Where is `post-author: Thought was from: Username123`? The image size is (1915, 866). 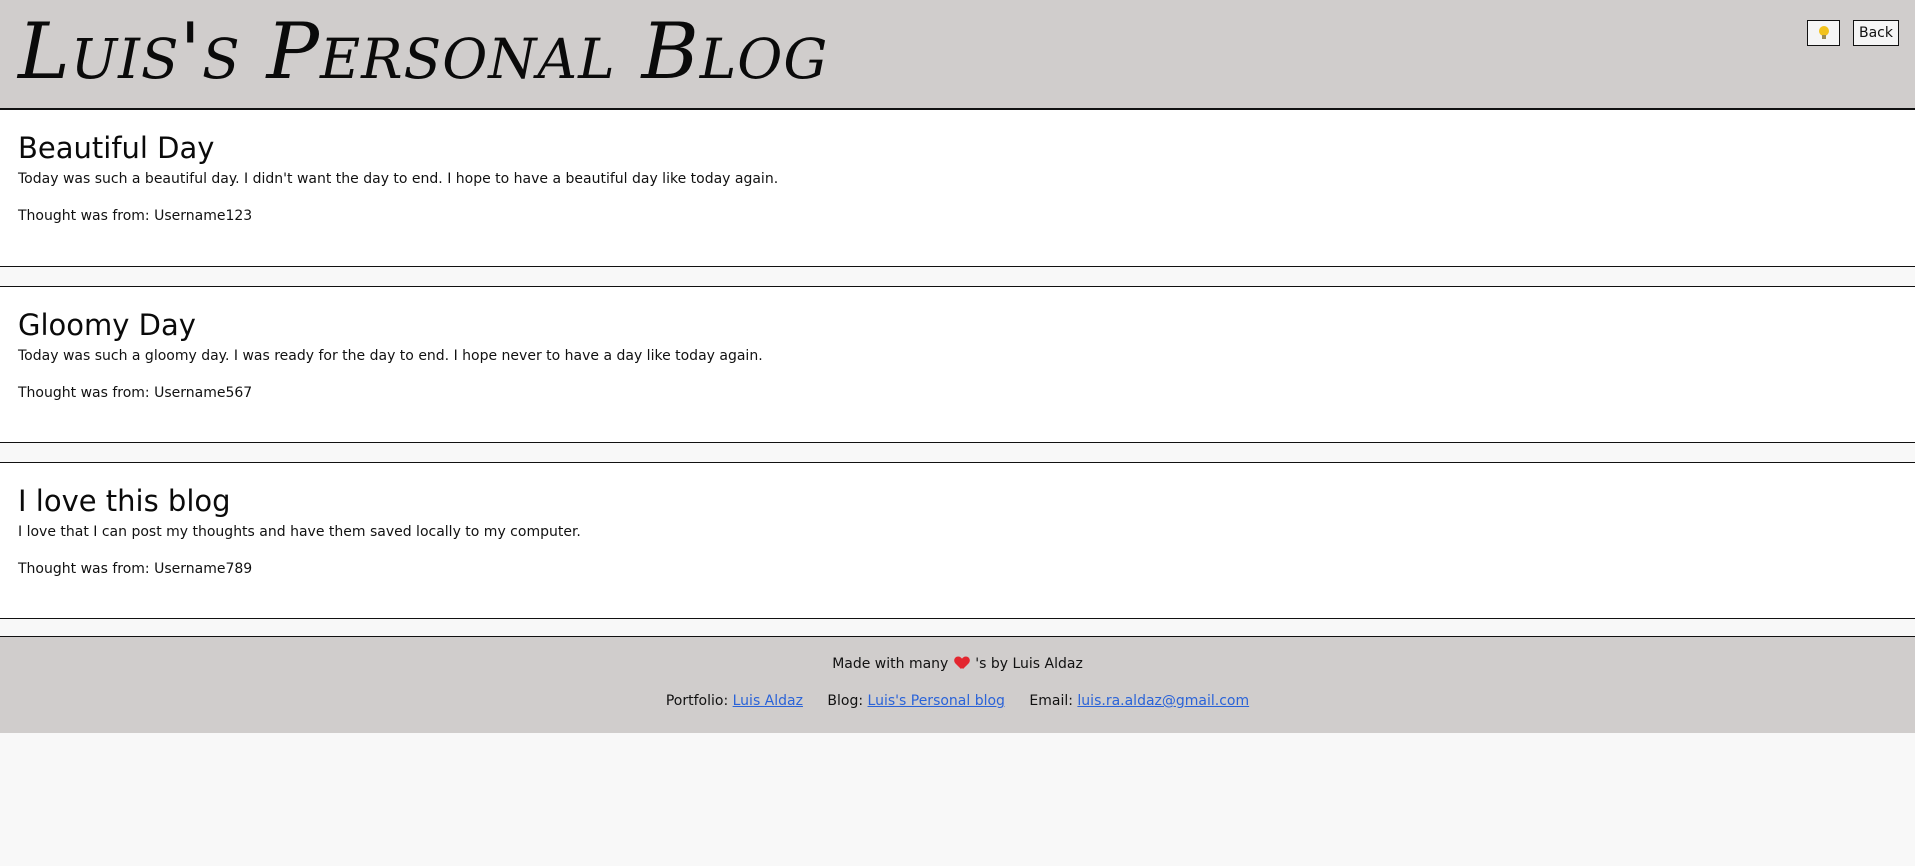
post-author: Thought was from: Username123 is located at coordinates (135, 216).